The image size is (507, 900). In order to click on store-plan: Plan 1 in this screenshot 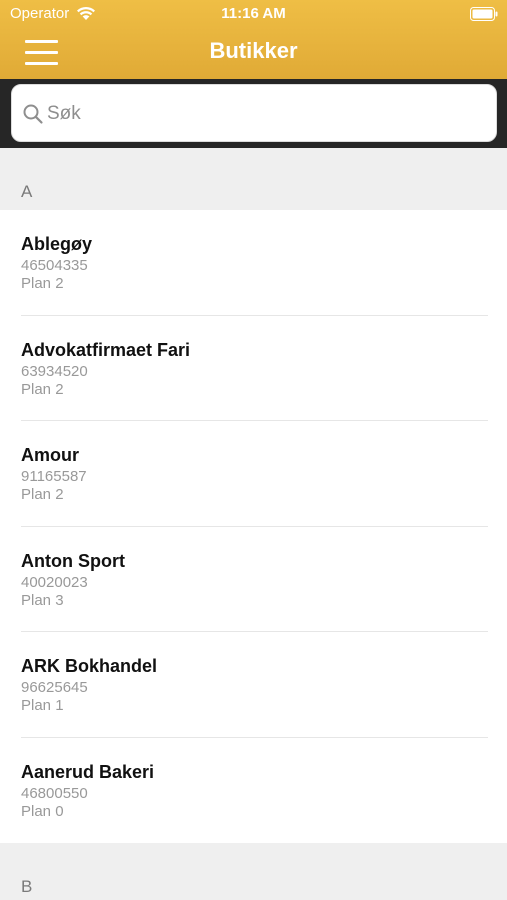, I will do `click(42, 705)`.